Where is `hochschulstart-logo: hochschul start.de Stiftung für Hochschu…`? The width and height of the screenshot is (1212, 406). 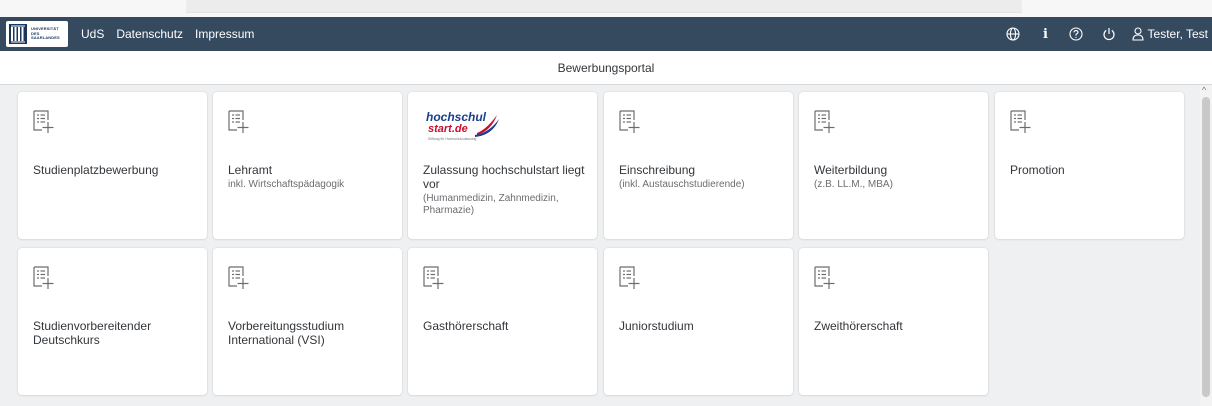 hochschulstart-logo: hochschul start.de Stiftung für Hochschu… is located at coordinates (462, 125).